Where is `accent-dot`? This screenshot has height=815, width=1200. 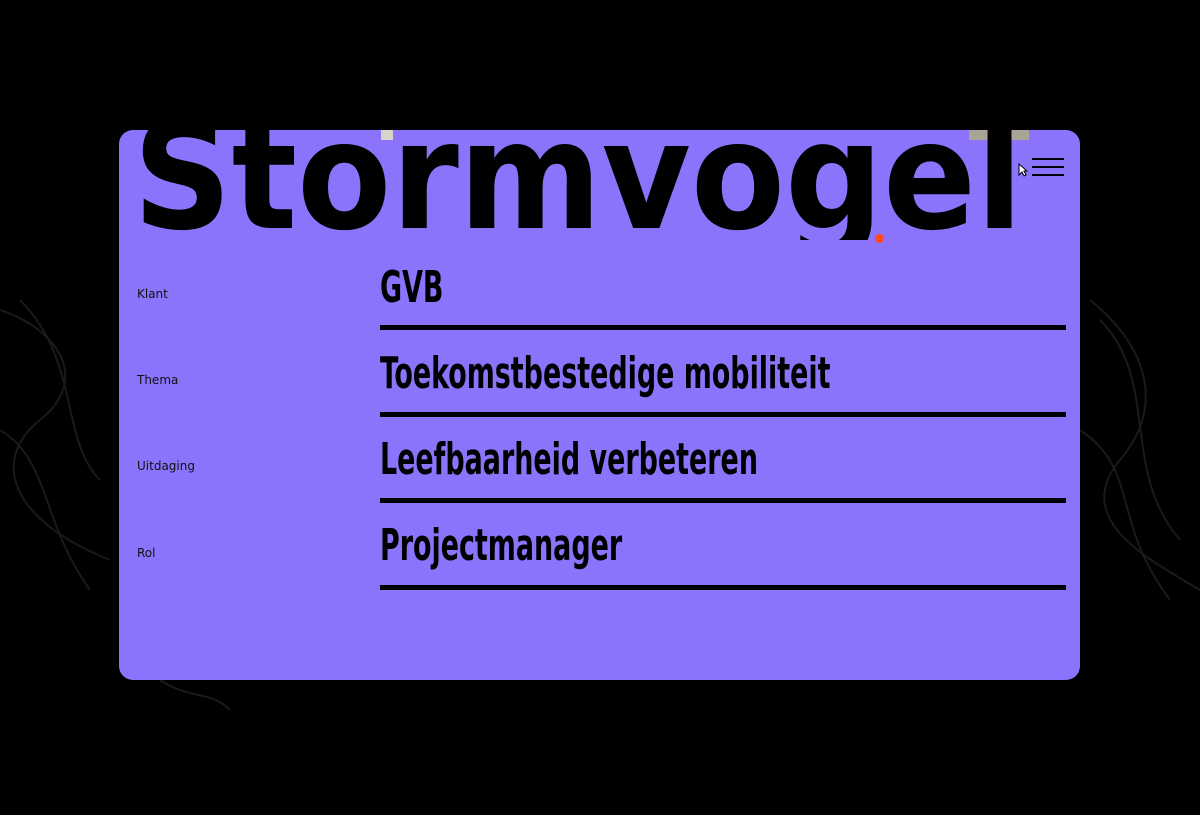 accent-dot is located at coordinates (879, 238).